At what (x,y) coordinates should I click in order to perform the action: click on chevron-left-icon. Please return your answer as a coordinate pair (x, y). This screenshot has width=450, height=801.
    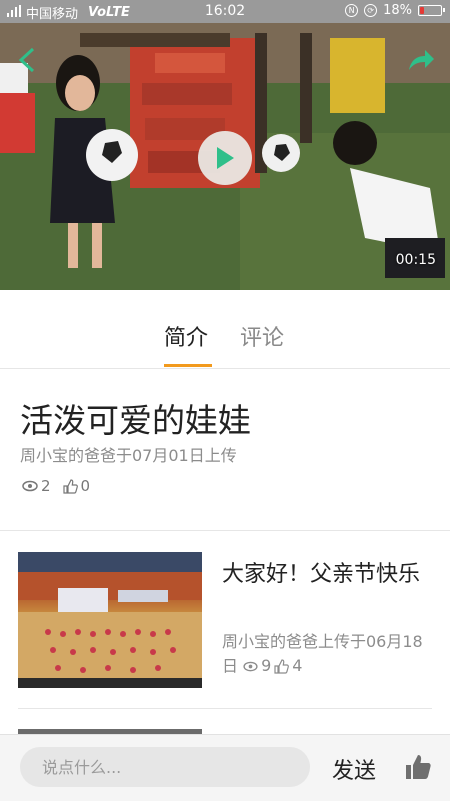
    Looking at the image, I should click on (26, 60).